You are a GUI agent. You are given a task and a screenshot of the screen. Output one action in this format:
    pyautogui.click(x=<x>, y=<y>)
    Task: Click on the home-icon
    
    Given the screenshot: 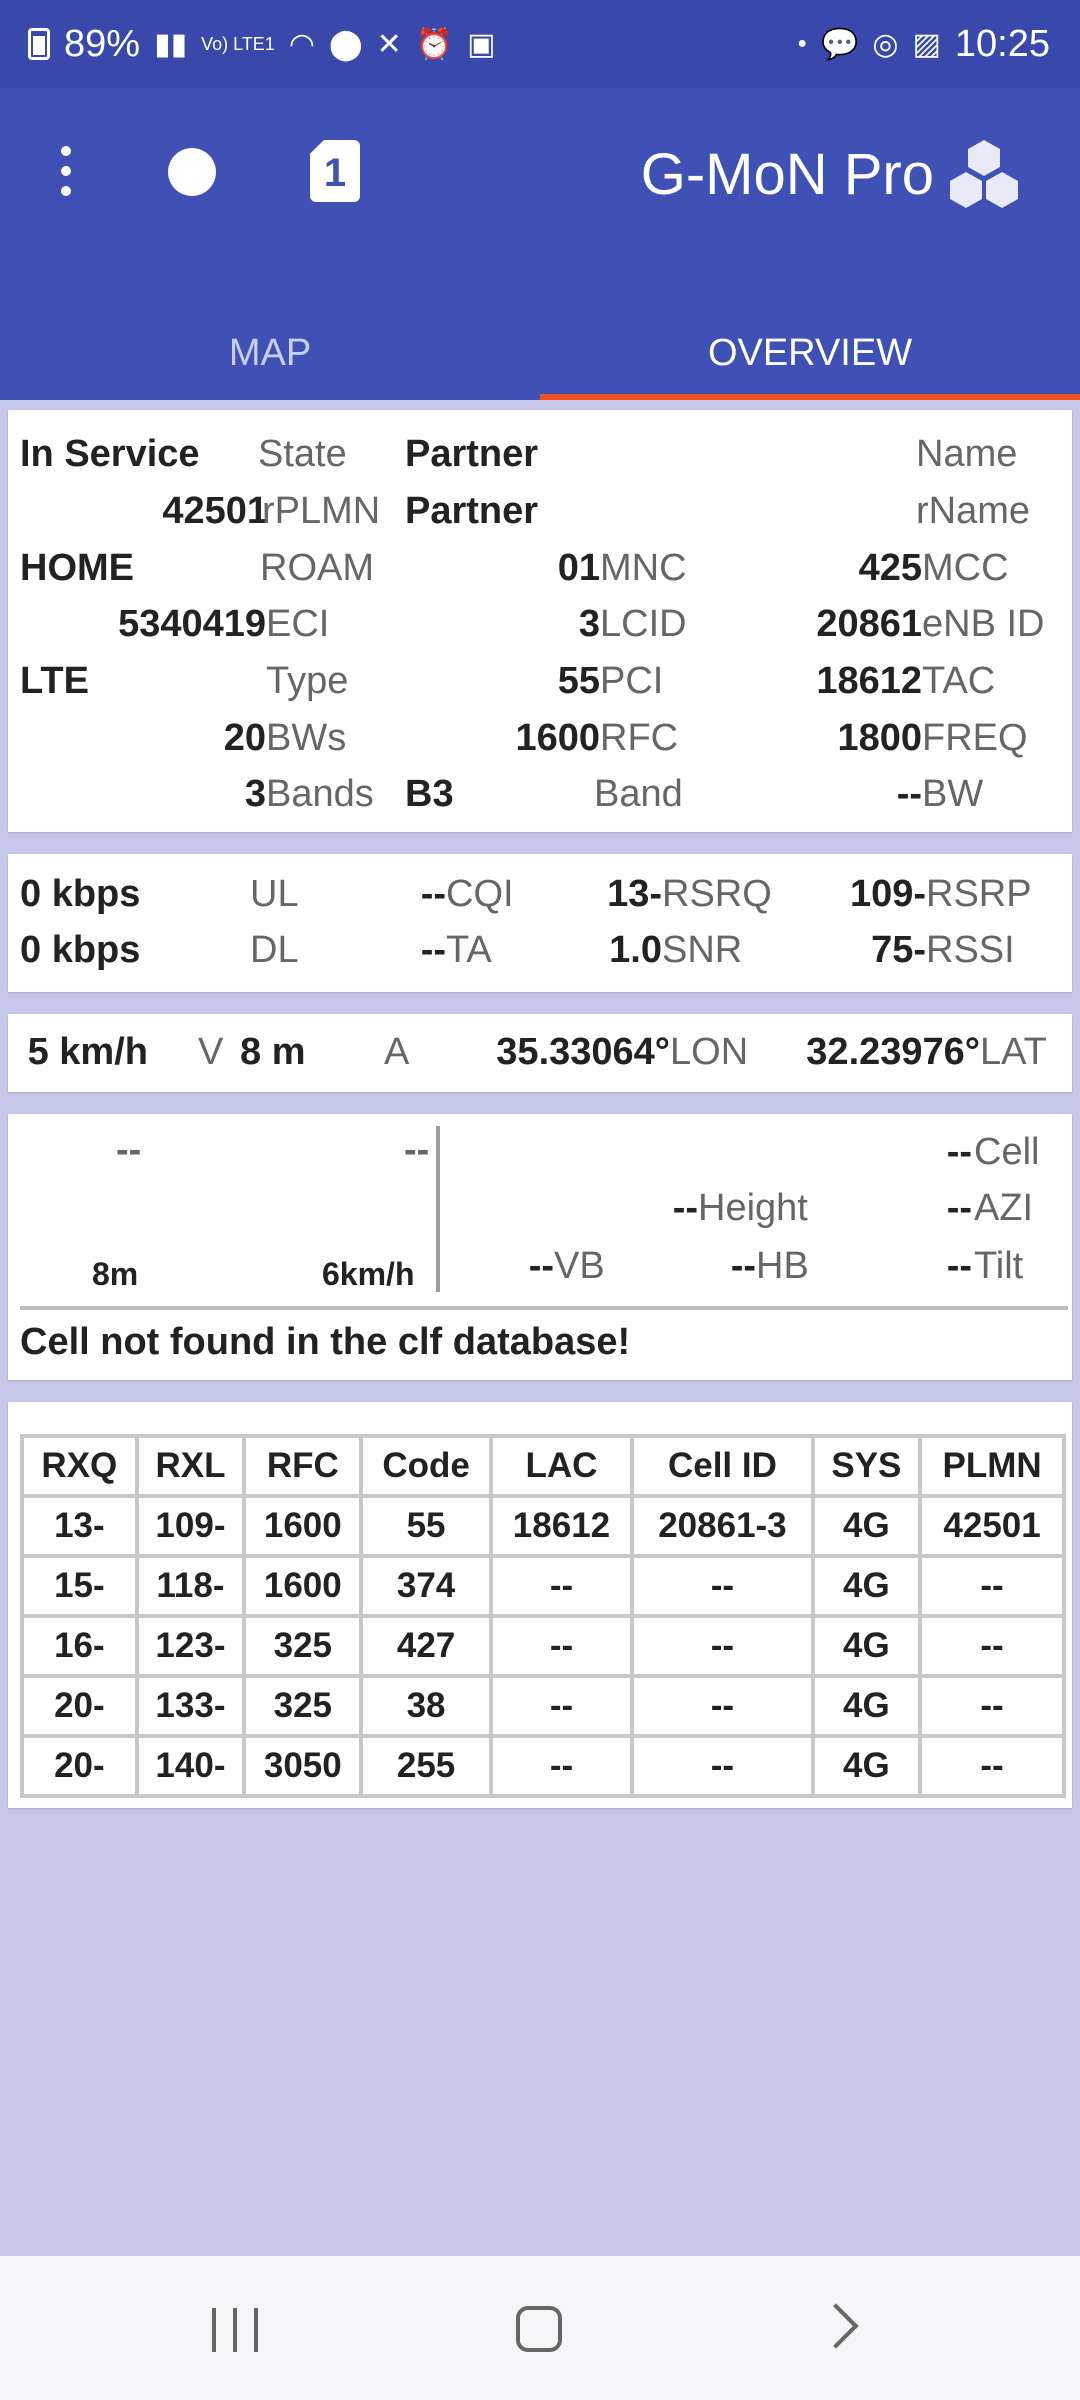 What is the action you would take?
    pyautogui.click(x=539, y=2329)
    